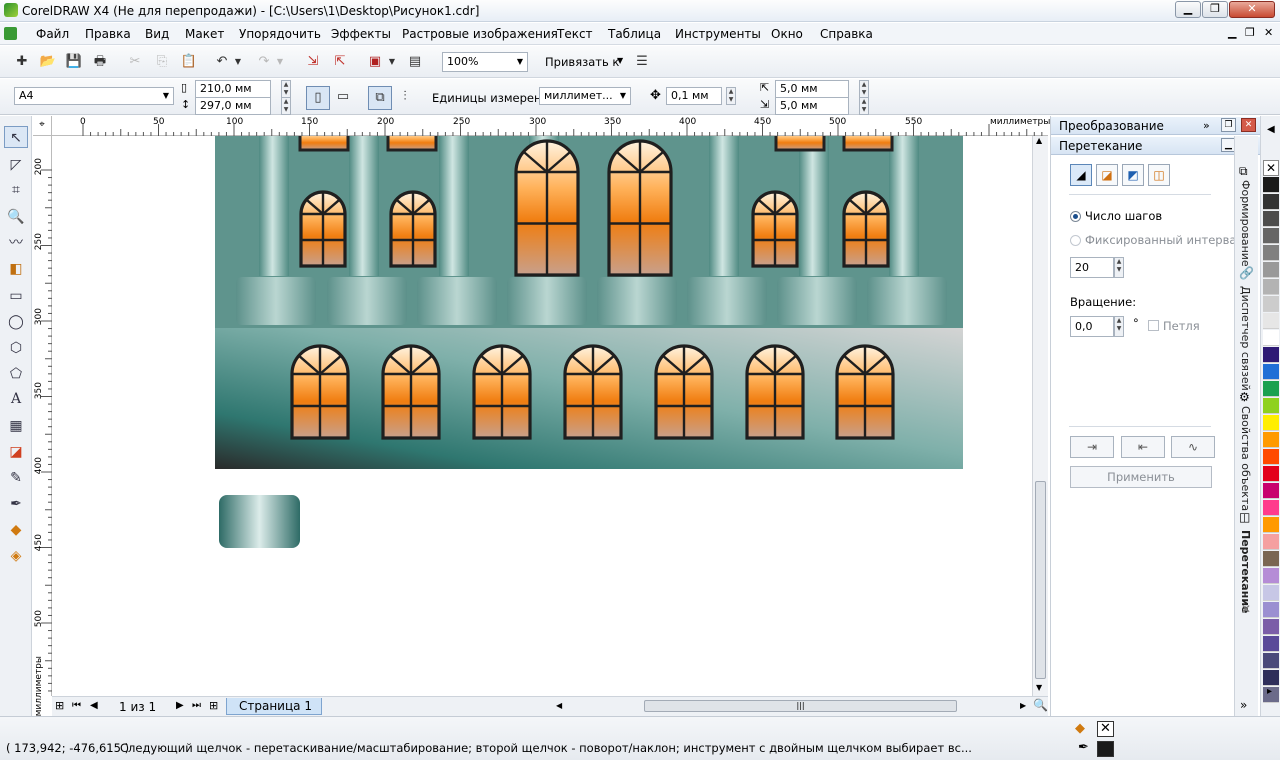  Describe the element at coordinates (846, 34) in the screenshot. I see `menu-help: Справка` at that location.